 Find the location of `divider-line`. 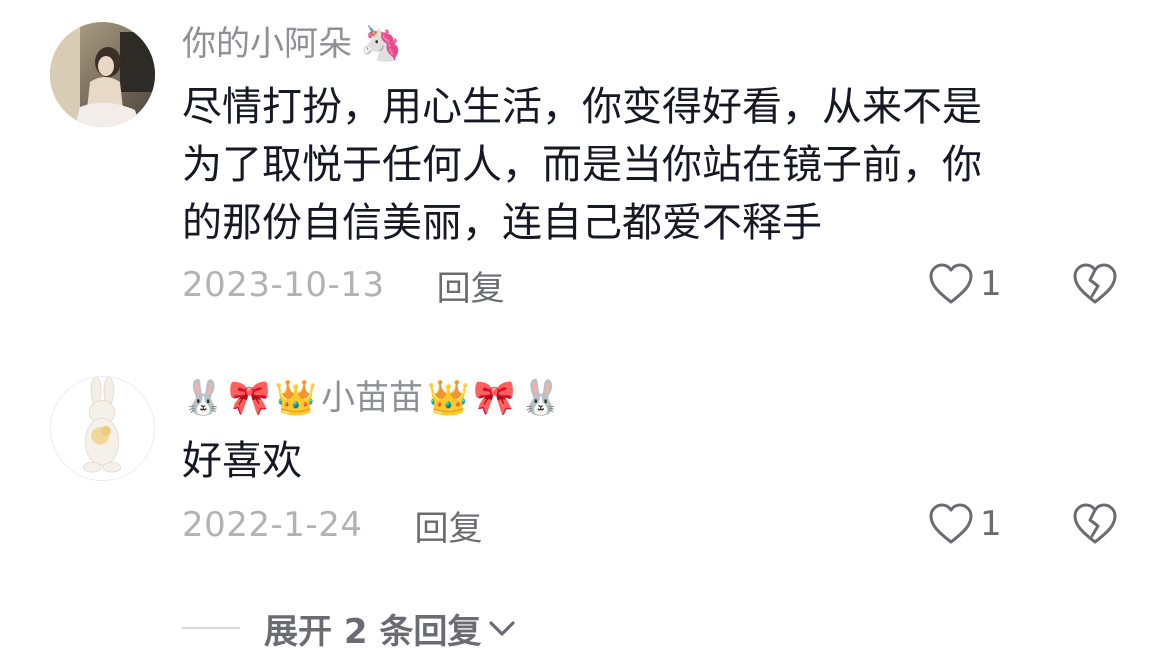

divider-line is located at coordinates (211, 628).